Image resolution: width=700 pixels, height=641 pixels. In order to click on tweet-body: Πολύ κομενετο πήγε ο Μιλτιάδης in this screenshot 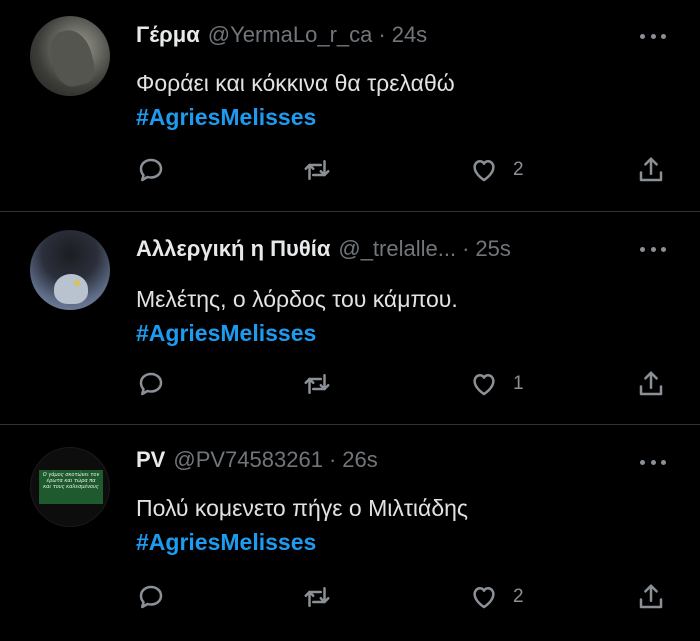, I will do `click(302, 508)`.